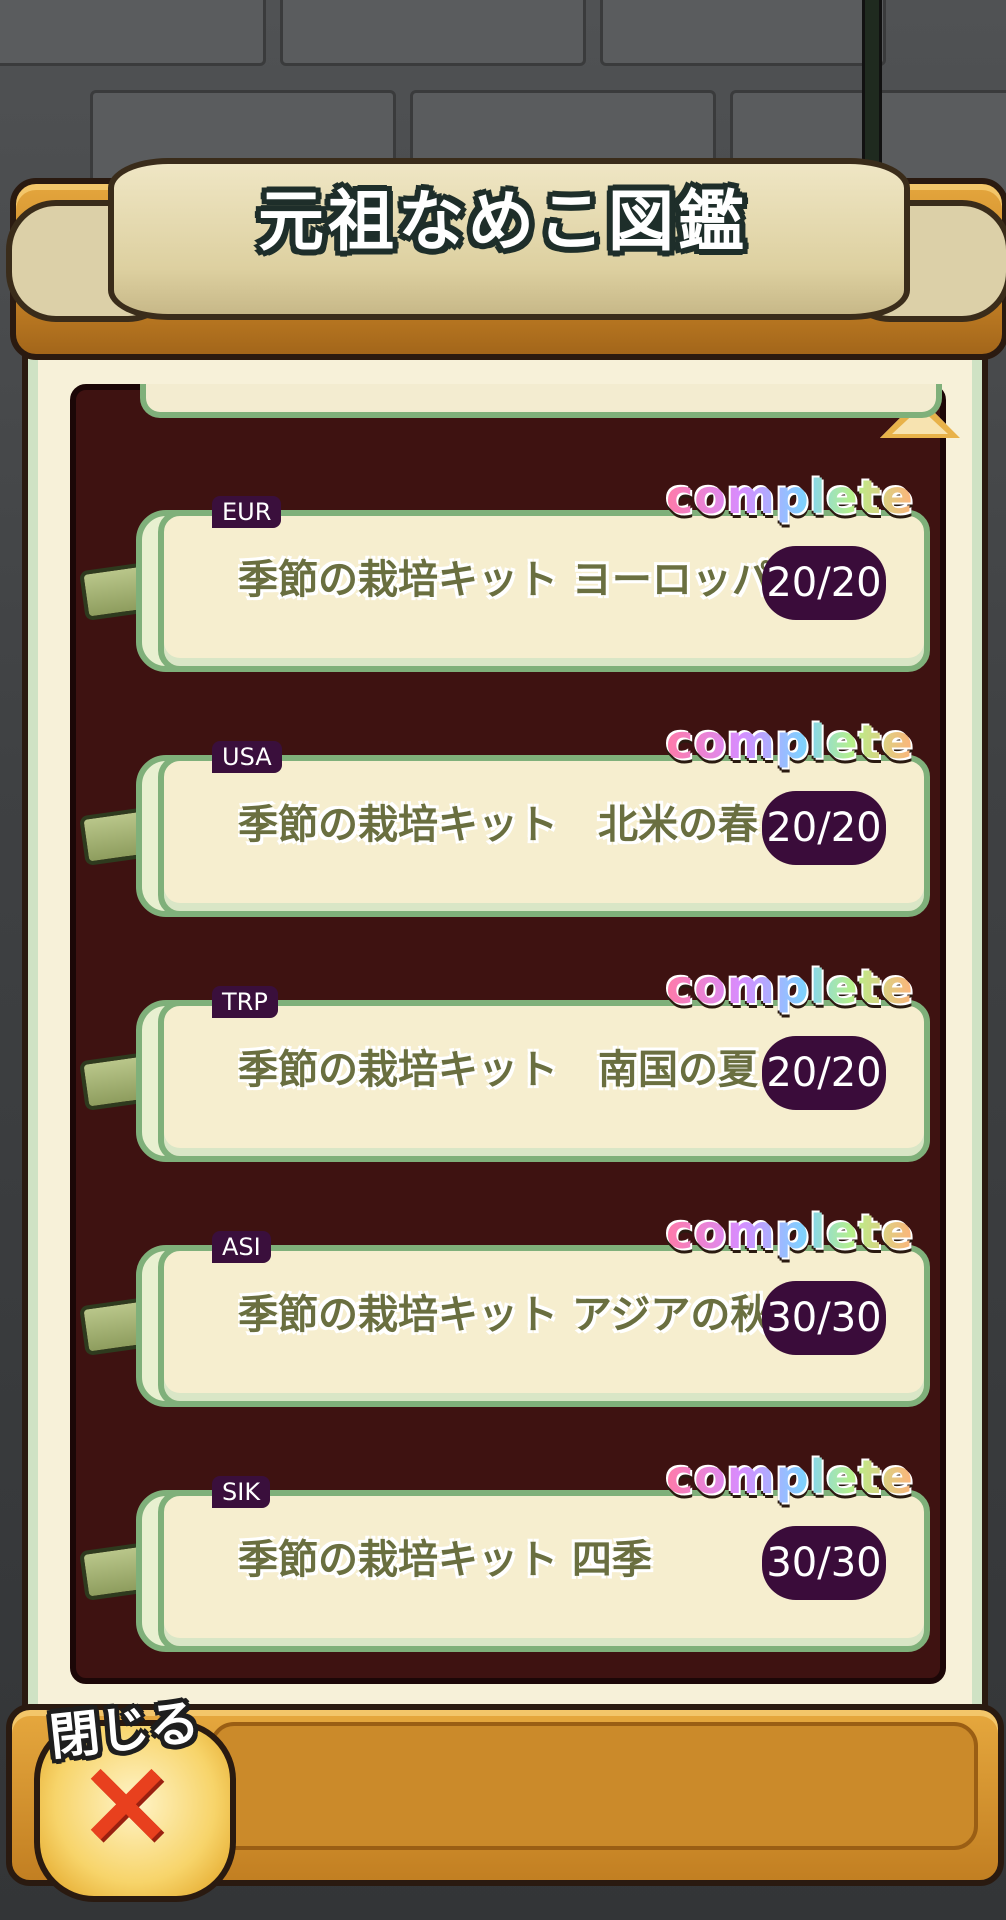  Describe the element at coordinates (245, 1002) in the screenshot. I see `region-code-tag: TRP` at that location.